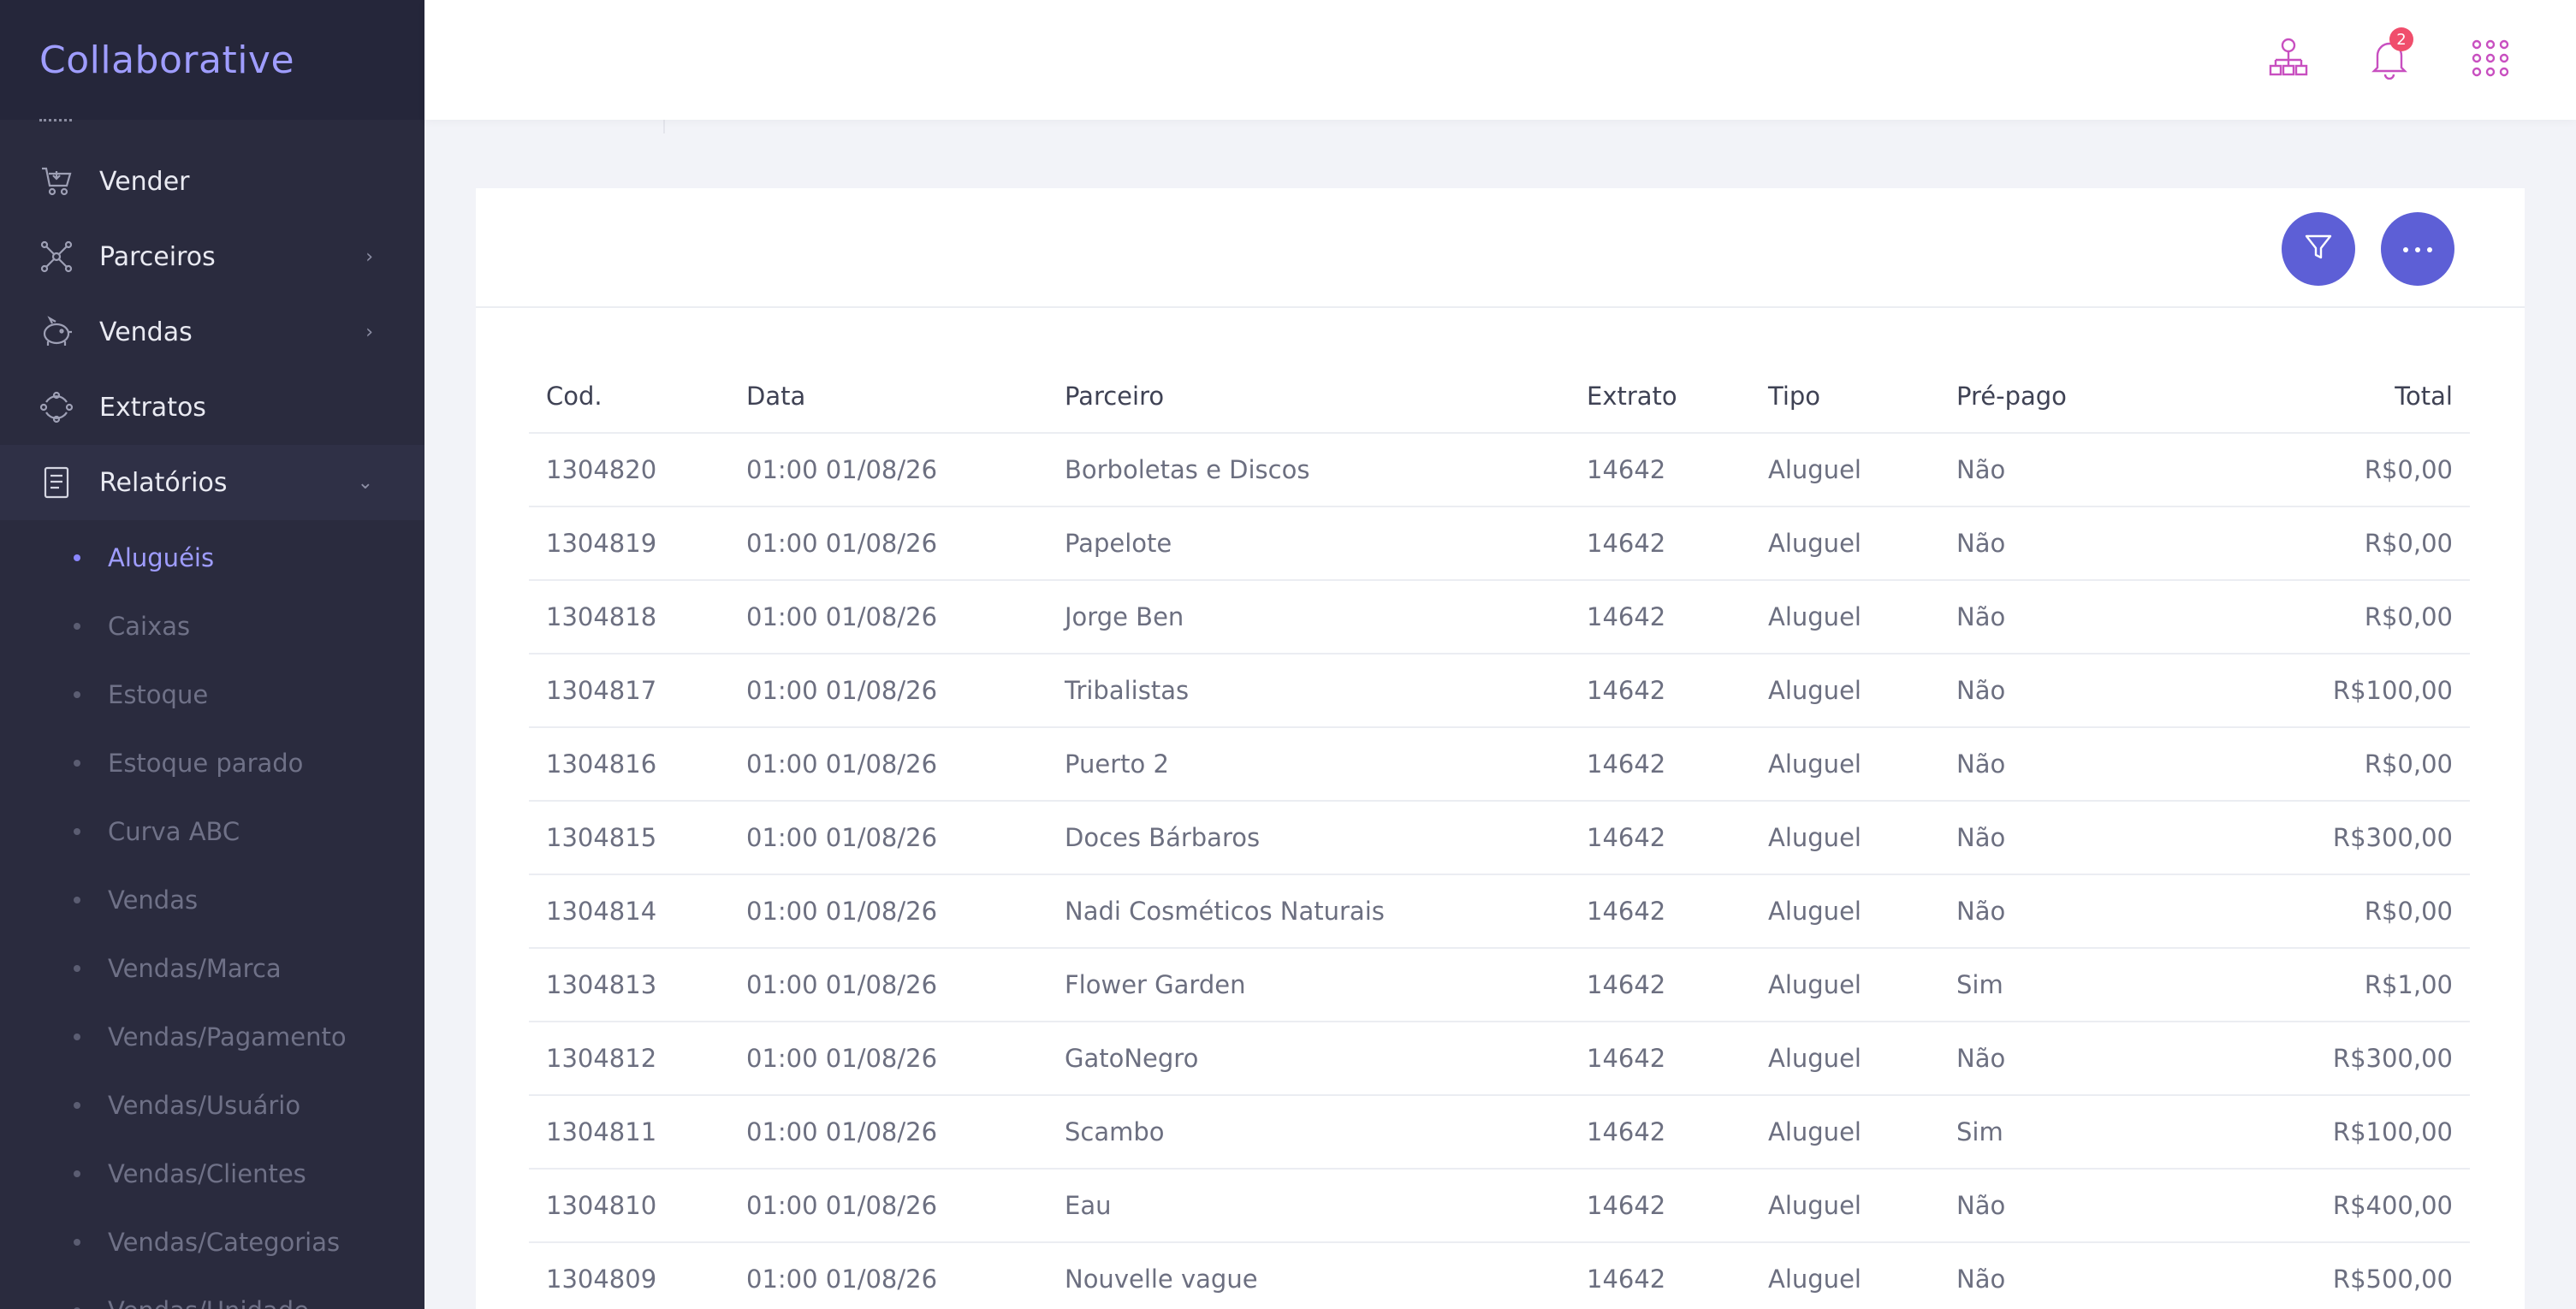 This screenshot has height=1309, width=2576. Describe the element at coordinates (1309, 764) in the screenshot. I see `cell-parceiro: Puerto 2` at that location.